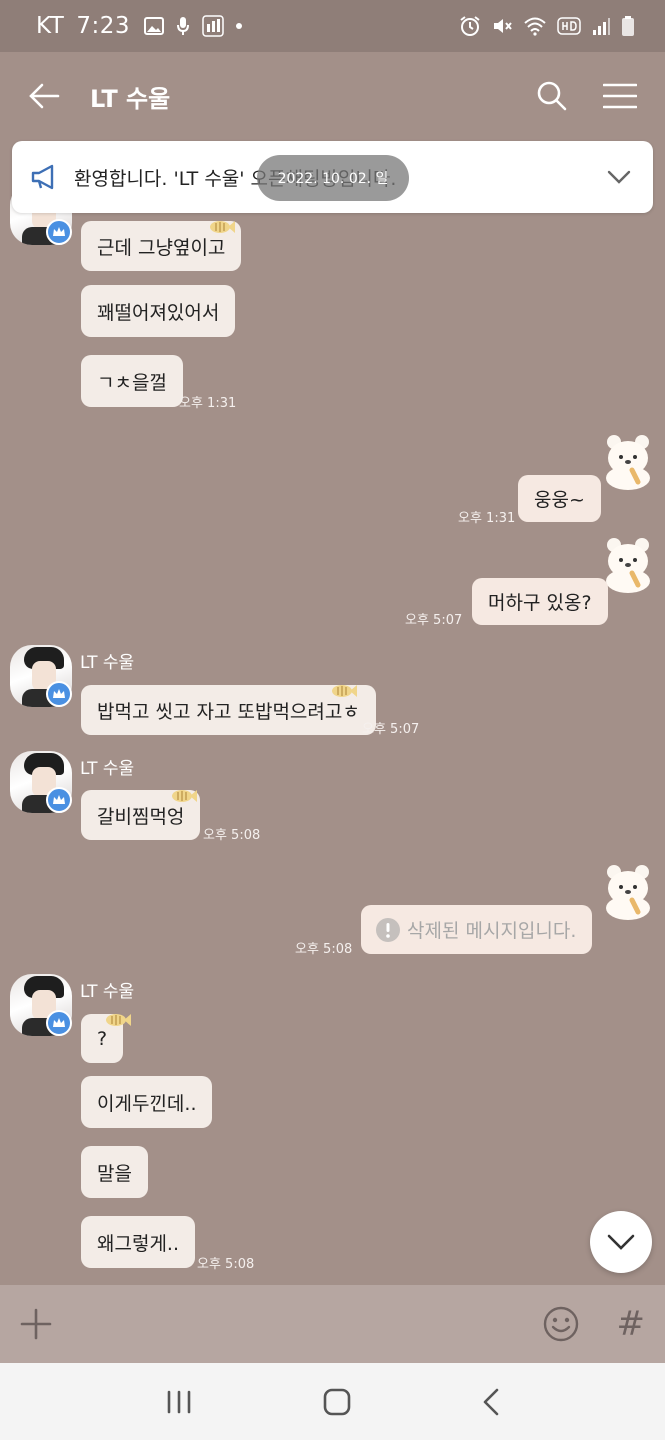  What do you see at coordinates (569, 26) in the screenshot?
I see `hd-voice-icon` at bounding box center [569, 26].